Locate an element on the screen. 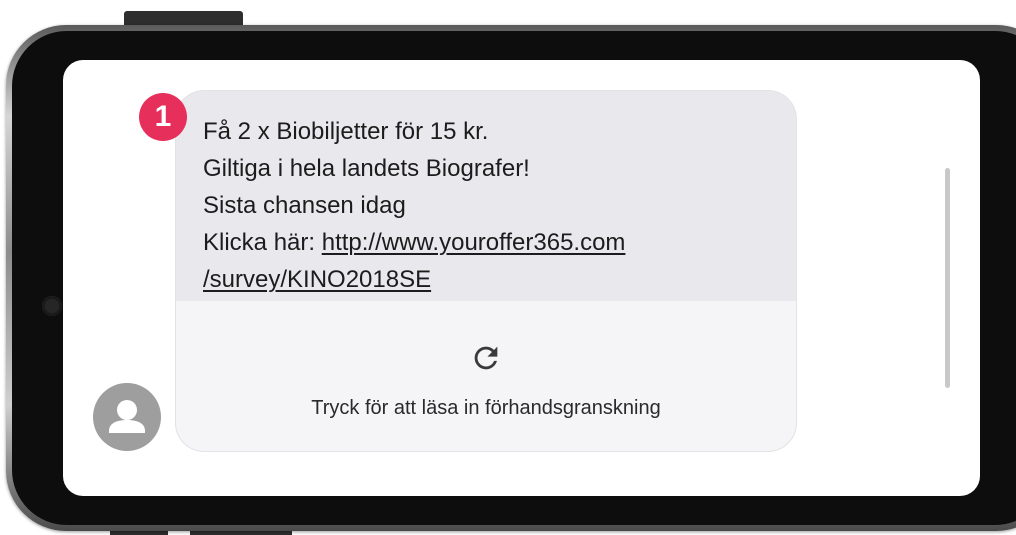  message-link-line: Klicka här: http://www.youroffer365.com is located at coordinates (414, 242).